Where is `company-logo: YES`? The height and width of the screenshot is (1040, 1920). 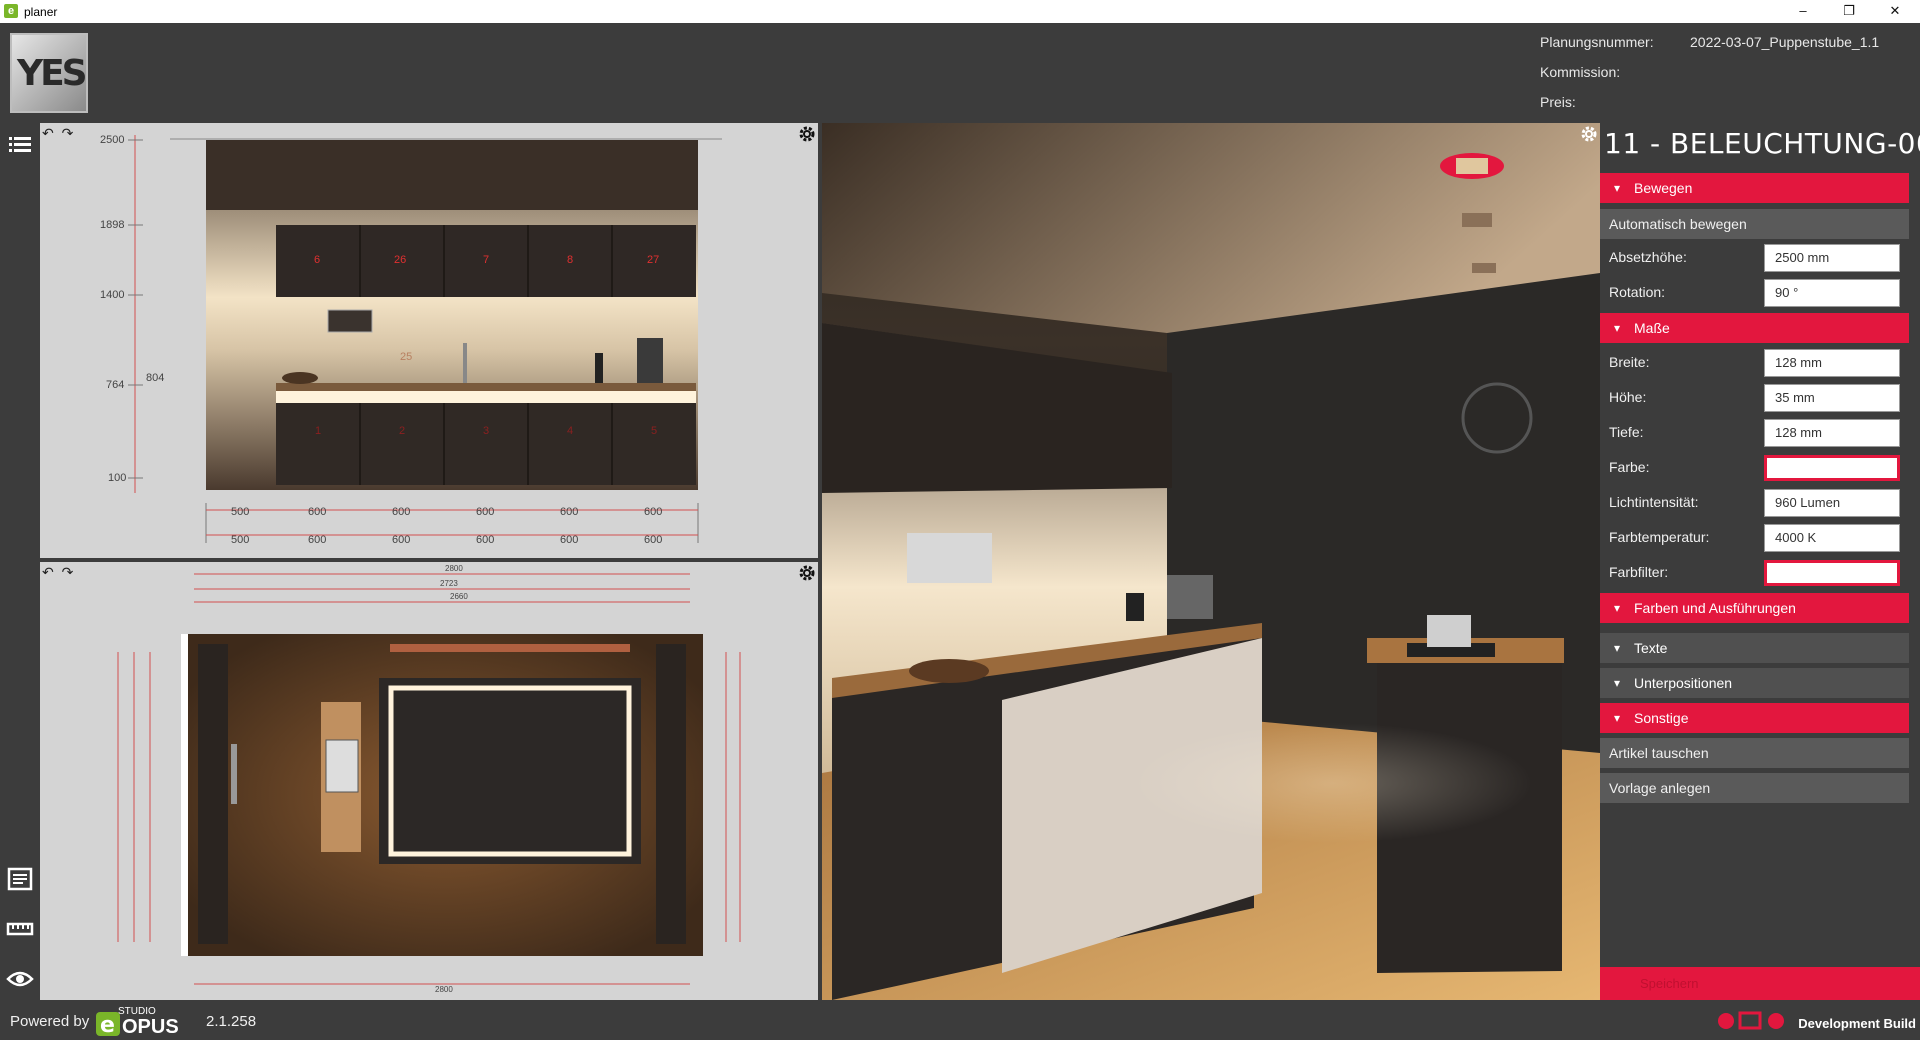 company-logo: YES is located at coordinates (49, 73).